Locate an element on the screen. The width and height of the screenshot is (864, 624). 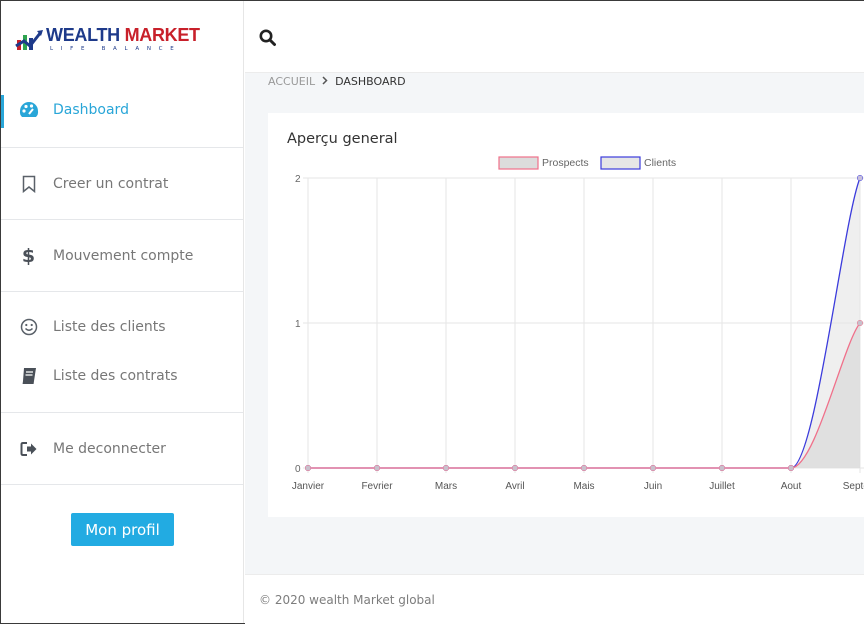
smile-icon is located at coordinates (28, 326).